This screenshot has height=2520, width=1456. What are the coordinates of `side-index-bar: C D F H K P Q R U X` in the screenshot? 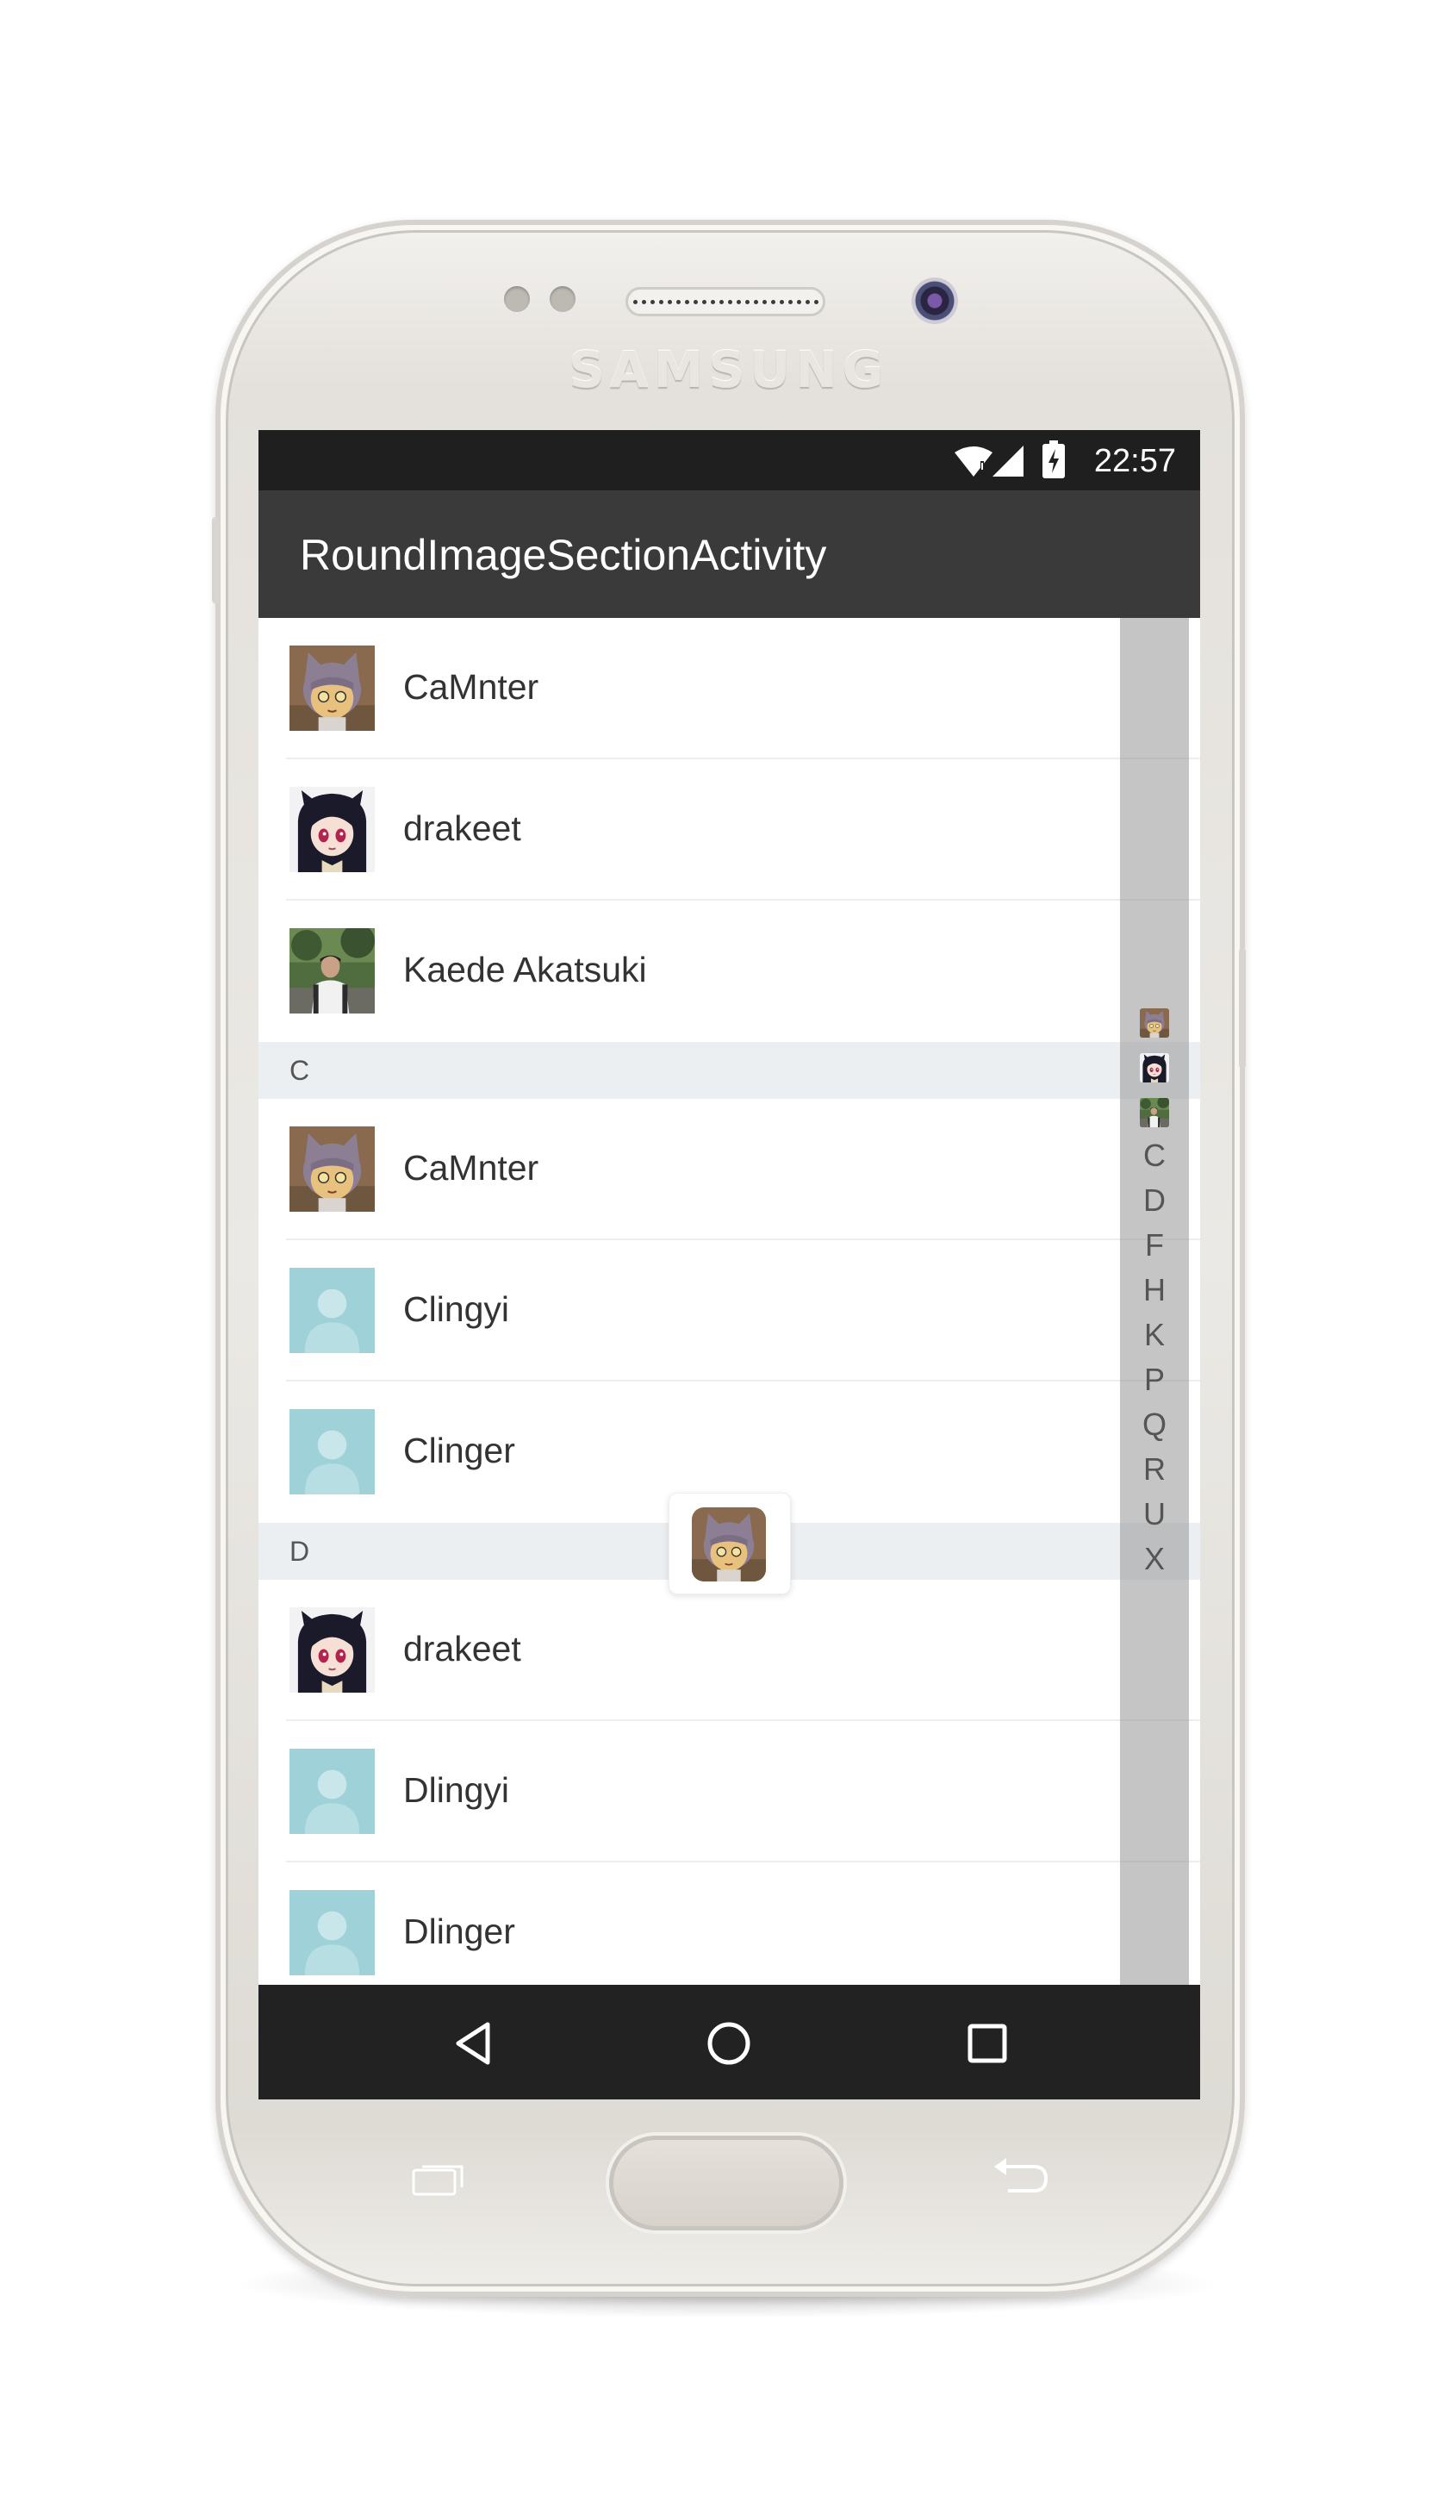 It's located at (1154, 1301).